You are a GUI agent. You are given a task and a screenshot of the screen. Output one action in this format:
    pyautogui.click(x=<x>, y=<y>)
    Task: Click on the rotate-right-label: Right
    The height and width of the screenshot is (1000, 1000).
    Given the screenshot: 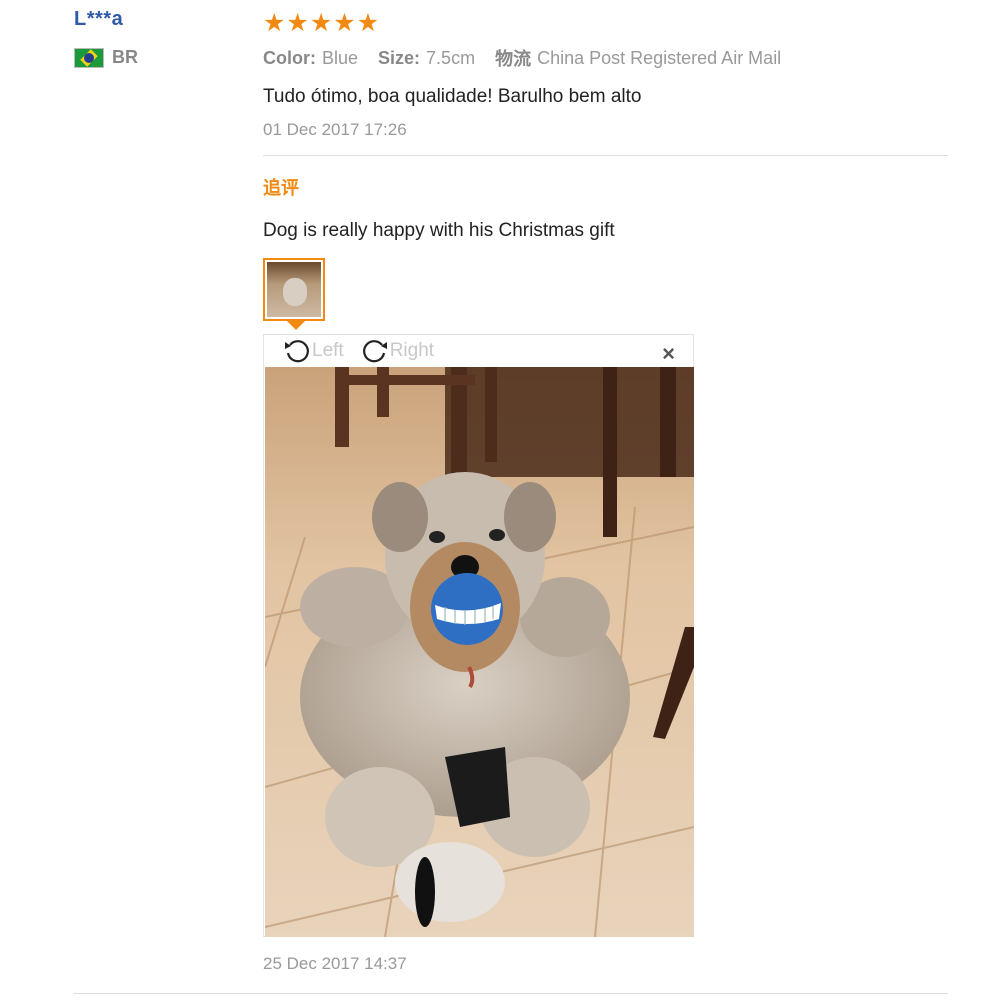 What is the action you would take?
    pyautogui.click(x=412, y=350)
    